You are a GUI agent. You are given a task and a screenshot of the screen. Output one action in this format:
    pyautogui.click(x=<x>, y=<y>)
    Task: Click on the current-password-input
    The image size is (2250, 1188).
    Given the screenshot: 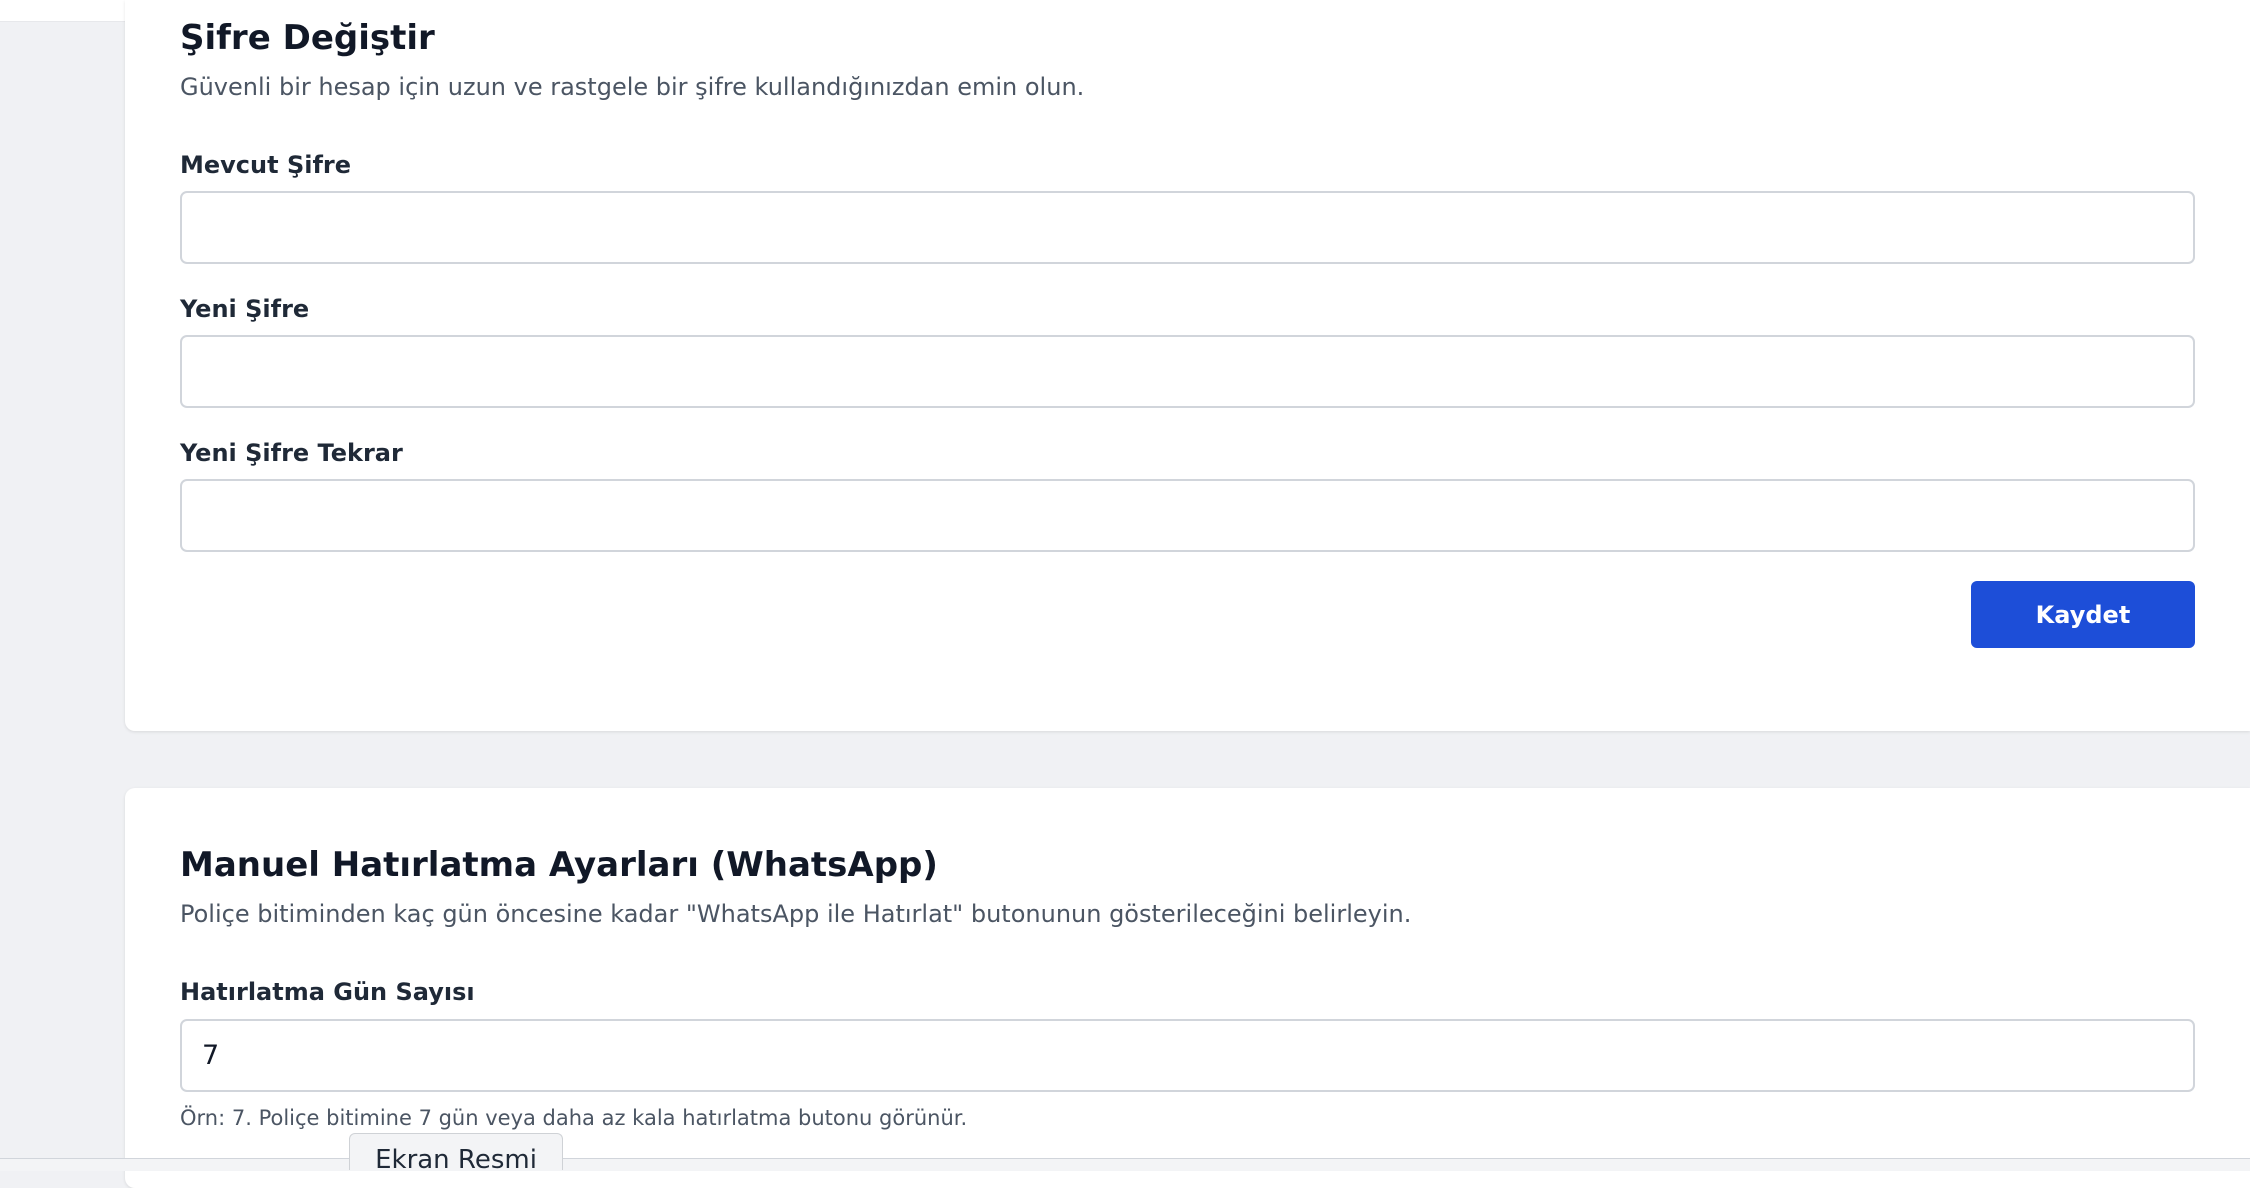 What is the action you would take?
    pyautogui.click(x=1187, y=227)
    